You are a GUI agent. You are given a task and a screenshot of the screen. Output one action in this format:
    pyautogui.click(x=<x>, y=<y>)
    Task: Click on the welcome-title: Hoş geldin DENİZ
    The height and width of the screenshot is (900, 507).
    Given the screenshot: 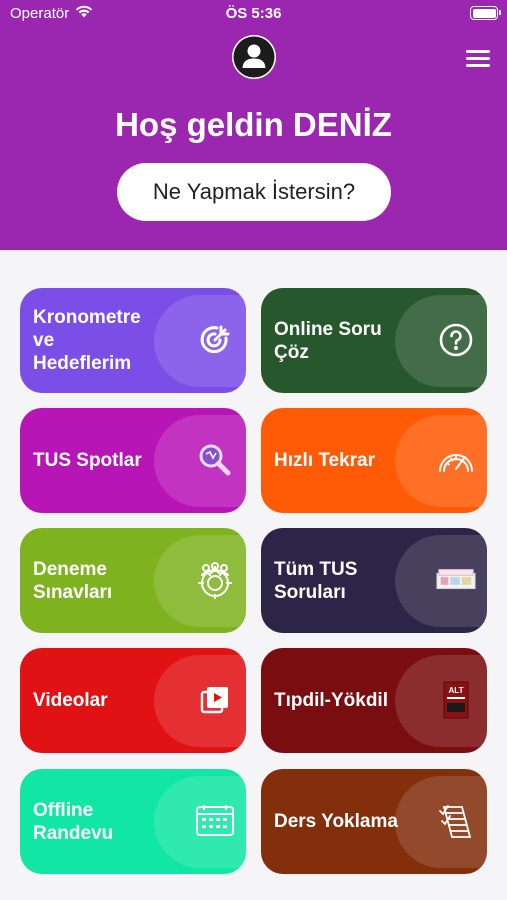 What is the action you would take?
    pyautogui.click(x=253, y=124)
    